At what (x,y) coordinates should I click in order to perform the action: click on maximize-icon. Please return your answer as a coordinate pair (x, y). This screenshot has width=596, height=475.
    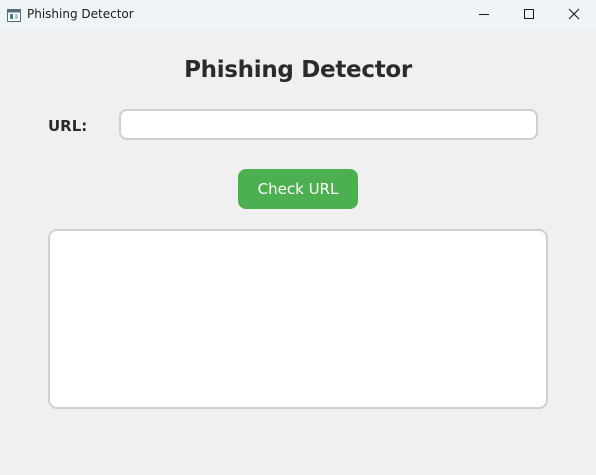
    Looking at the image, I should click on (529, 14).